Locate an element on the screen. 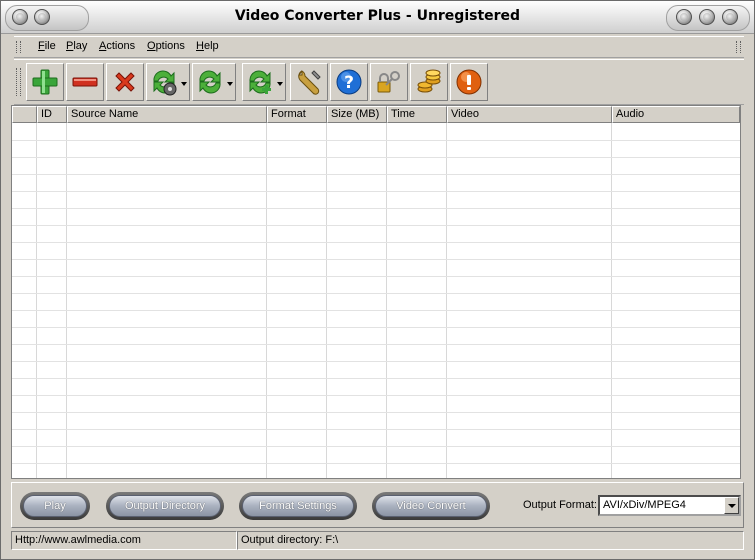 The width and height of the screenshot is (755, 560). help-button: ? is located at coordinates (349, 82).